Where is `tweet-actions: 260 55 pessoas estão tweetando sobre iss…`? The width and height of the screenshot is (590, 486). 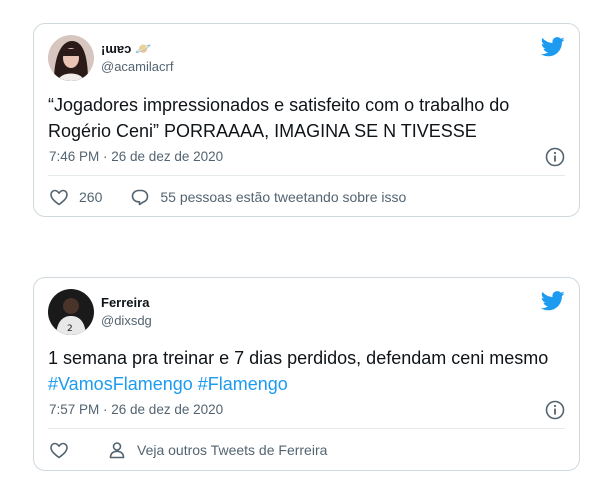
tweet-actions: 260 55 pessoas estão tweetando sobre iss… is located at coordinates (227, 197).